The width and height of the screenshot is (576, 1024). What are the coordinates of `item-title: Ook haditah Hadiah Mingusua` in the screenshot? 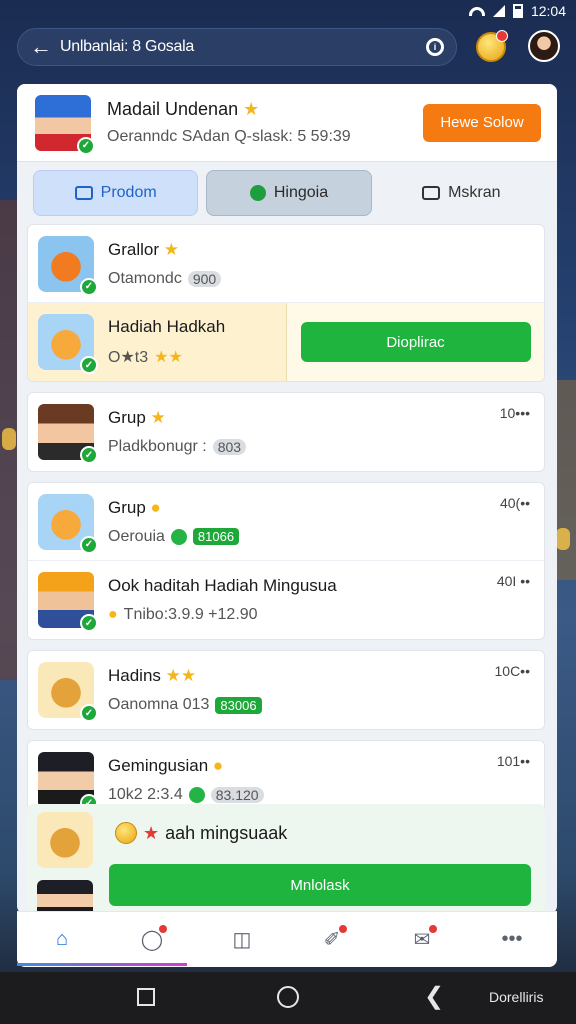 It's located at (222, 585).